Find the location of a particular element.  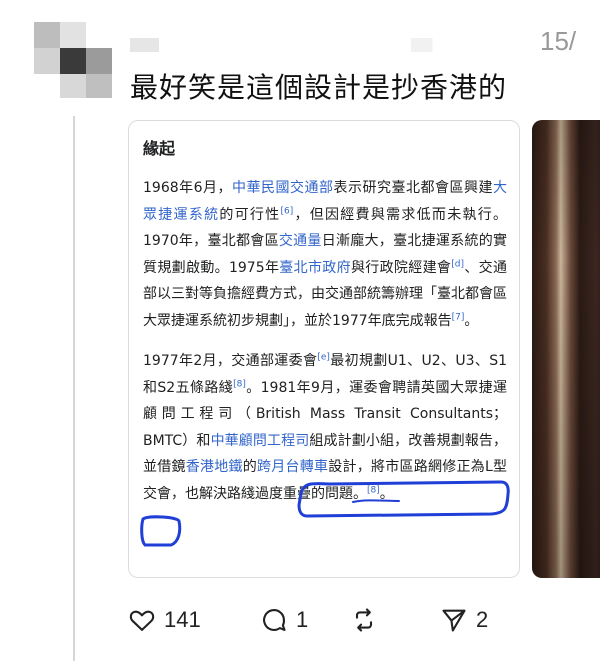

body-text: 的可行性 is located at coordinates (250, 214).